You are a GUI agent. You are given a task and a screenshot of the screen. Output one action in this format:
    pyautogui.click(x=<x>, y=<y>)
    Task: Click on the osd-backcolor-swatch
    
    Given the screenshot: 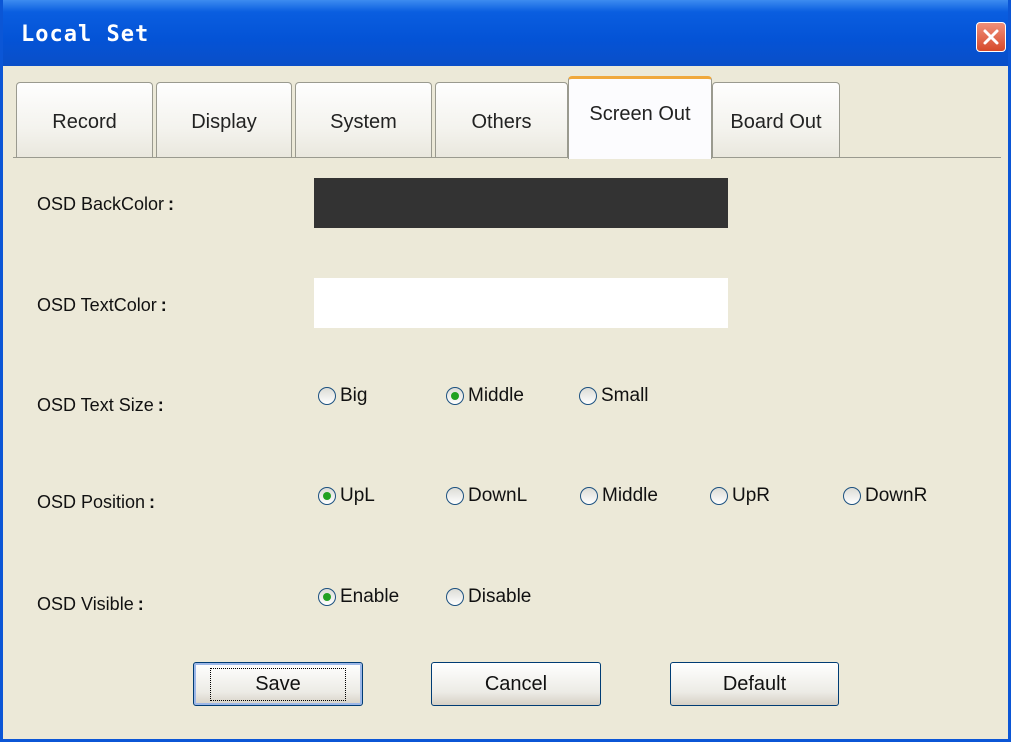 What is the action you would take?
    pyautogui.click(x=521, y=203)
    